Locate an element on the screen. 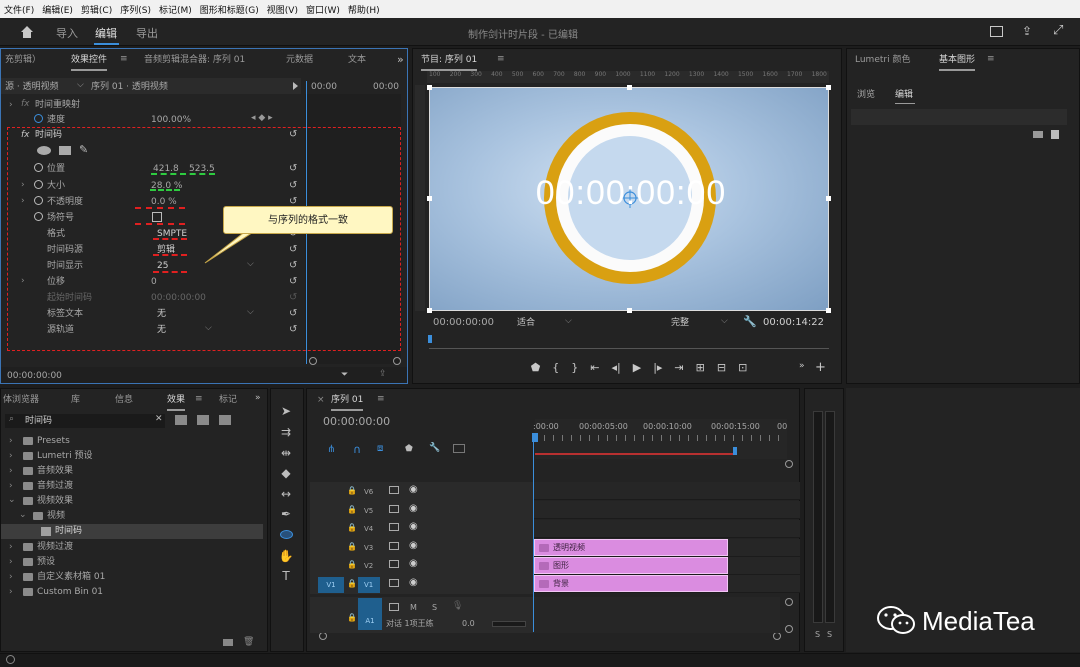  handle-tr is located at coordinates (828, 87).